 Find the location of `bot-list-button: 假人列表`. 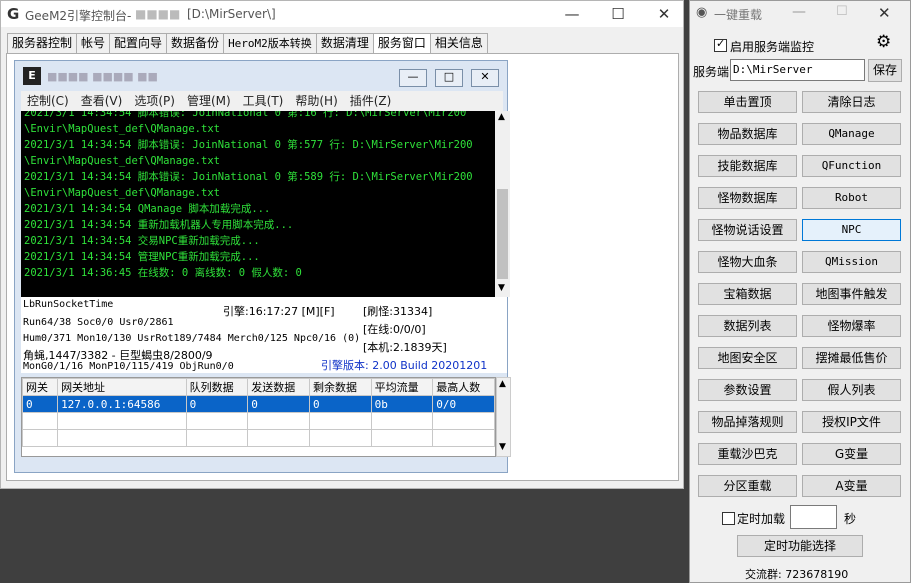

bot-list-button: 假人列表 is located at coordinates (851, 390).